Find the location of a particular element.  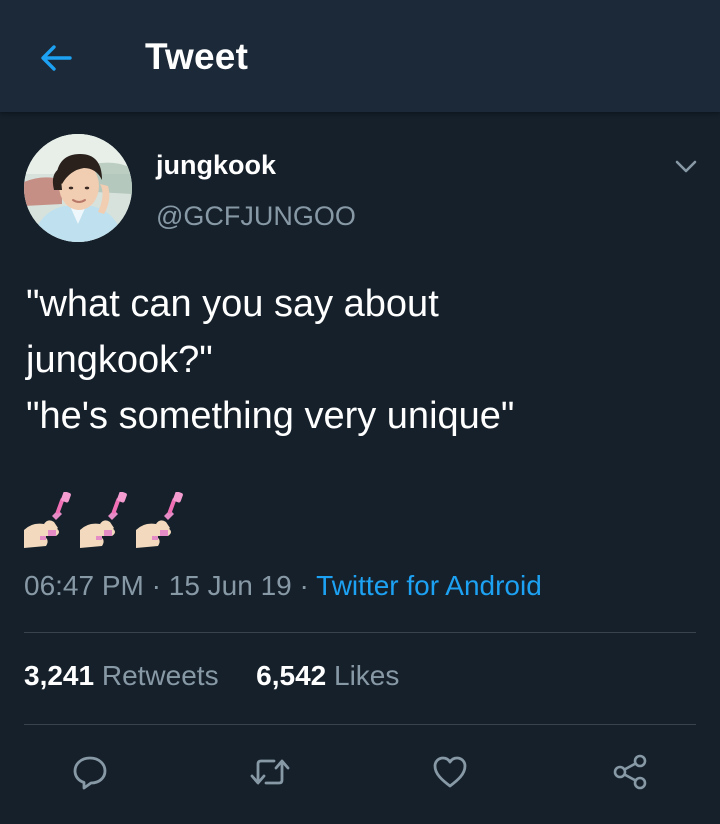

like-icon is located at coordinates (450, 772).